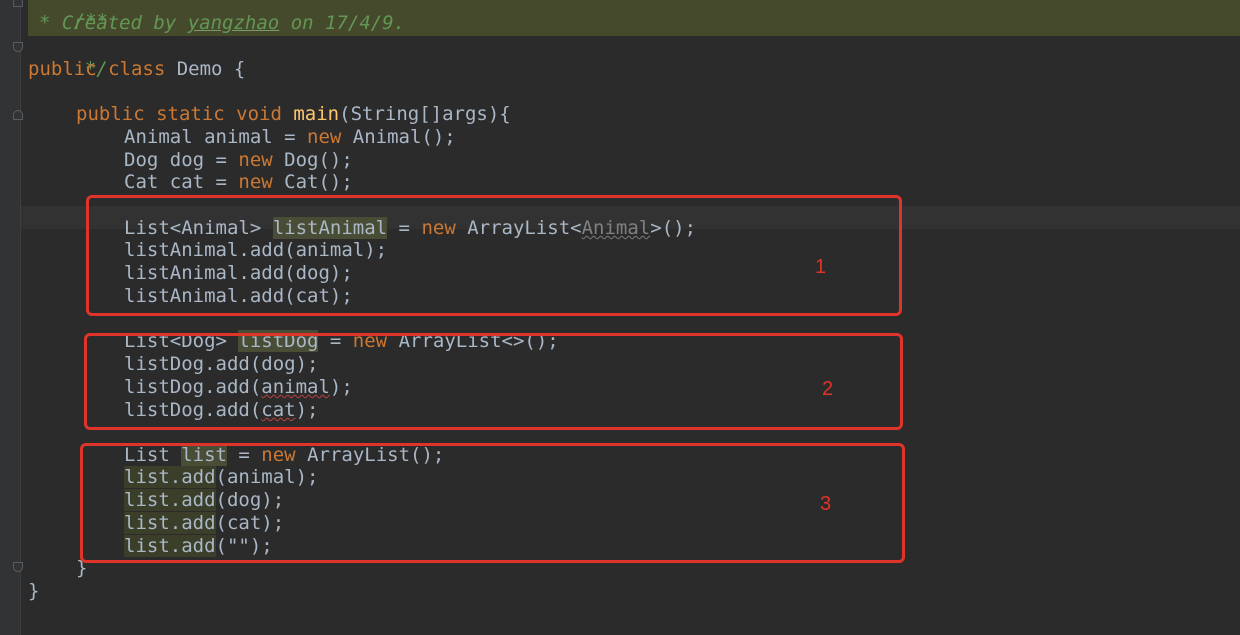 The height and width of the screenshot is (635, 1240). Describe the element at coordinates (348, 23) in the screenshot. I see `comment-date: on 17/4/9.` at that location.